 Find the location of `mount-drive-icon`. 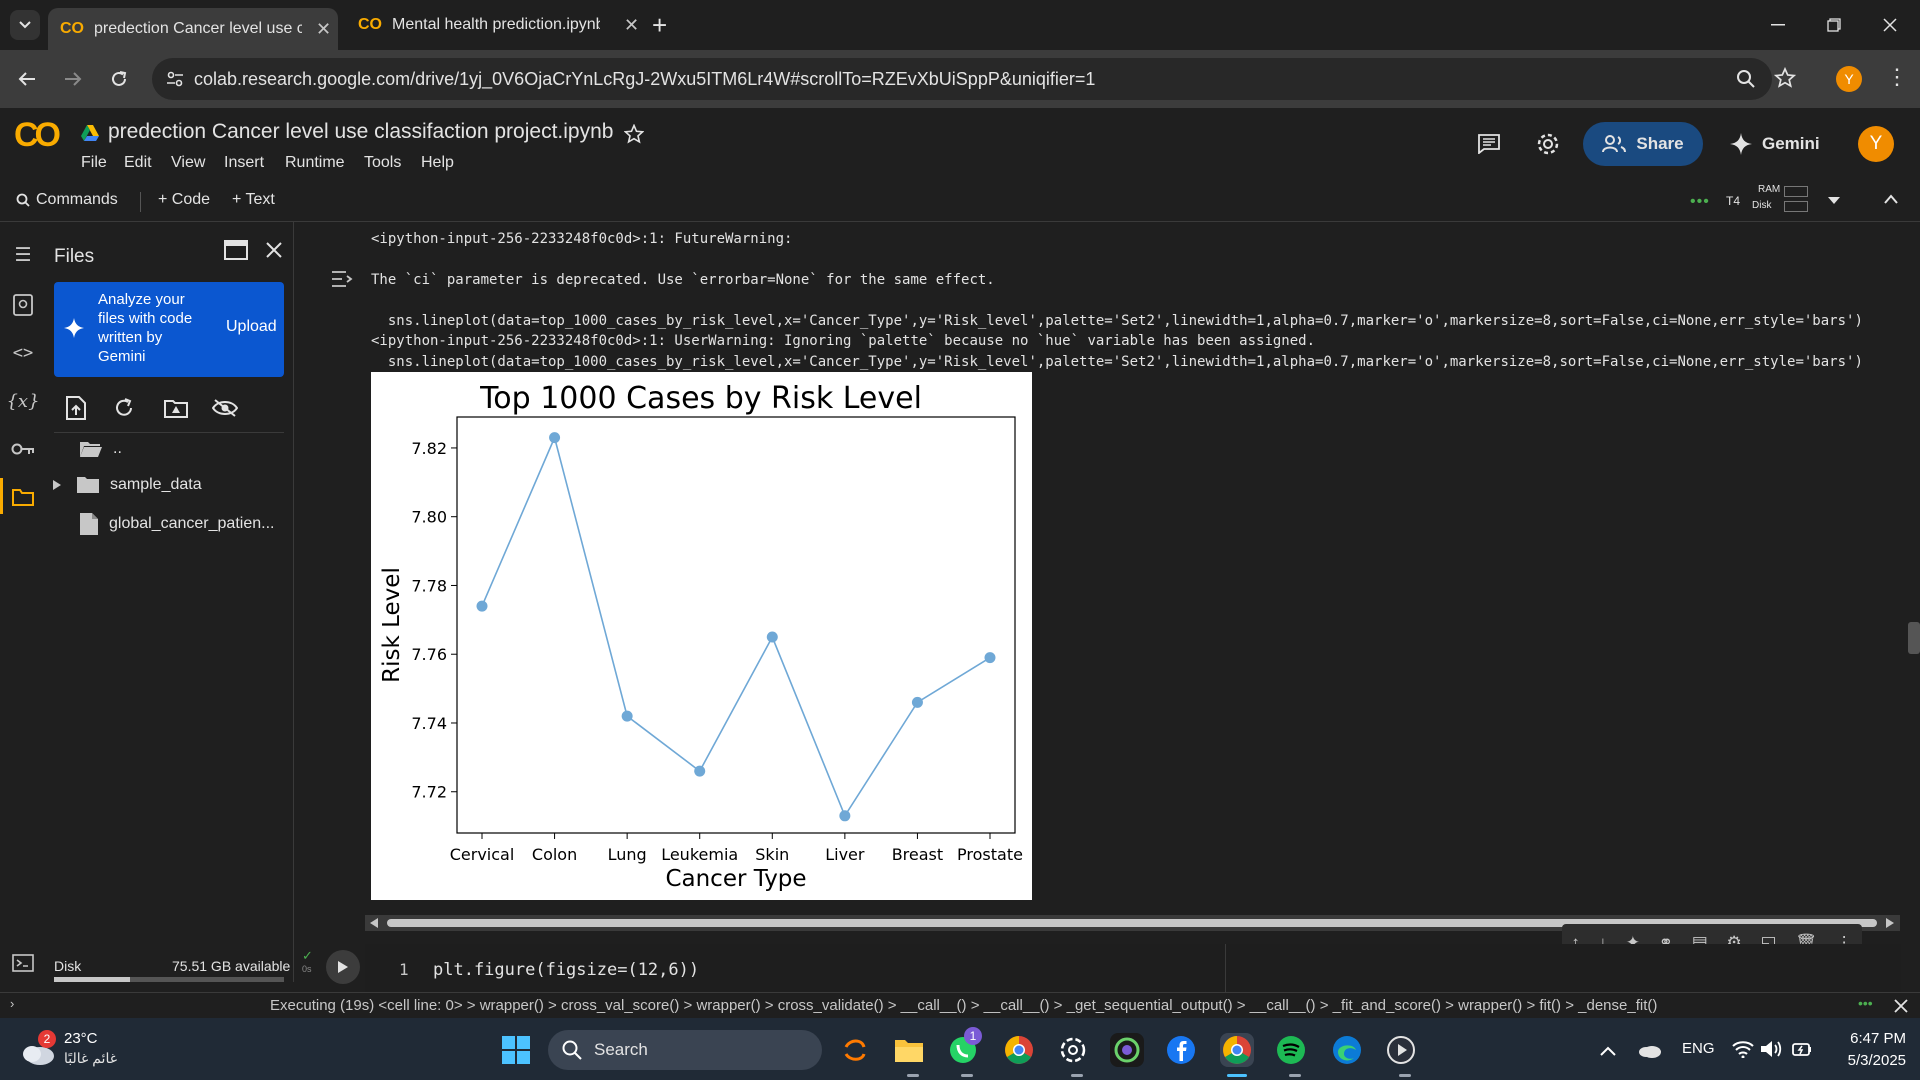

mount-drive-icon is located at coordinates (176, 408).